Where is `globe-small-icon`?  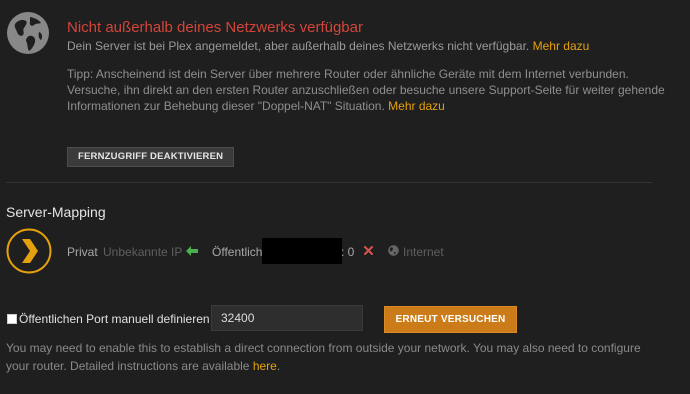 globe-small-icon is located at coordinates (393, 250).